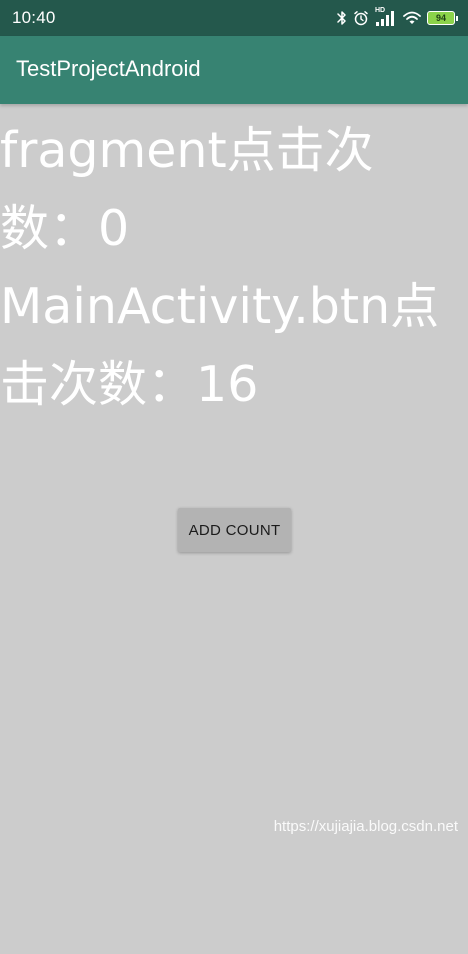  What do you see at coordinates (397, 17) in the screenshot?
I see `status-icons: HD 94` at bounding box center [397, 17].